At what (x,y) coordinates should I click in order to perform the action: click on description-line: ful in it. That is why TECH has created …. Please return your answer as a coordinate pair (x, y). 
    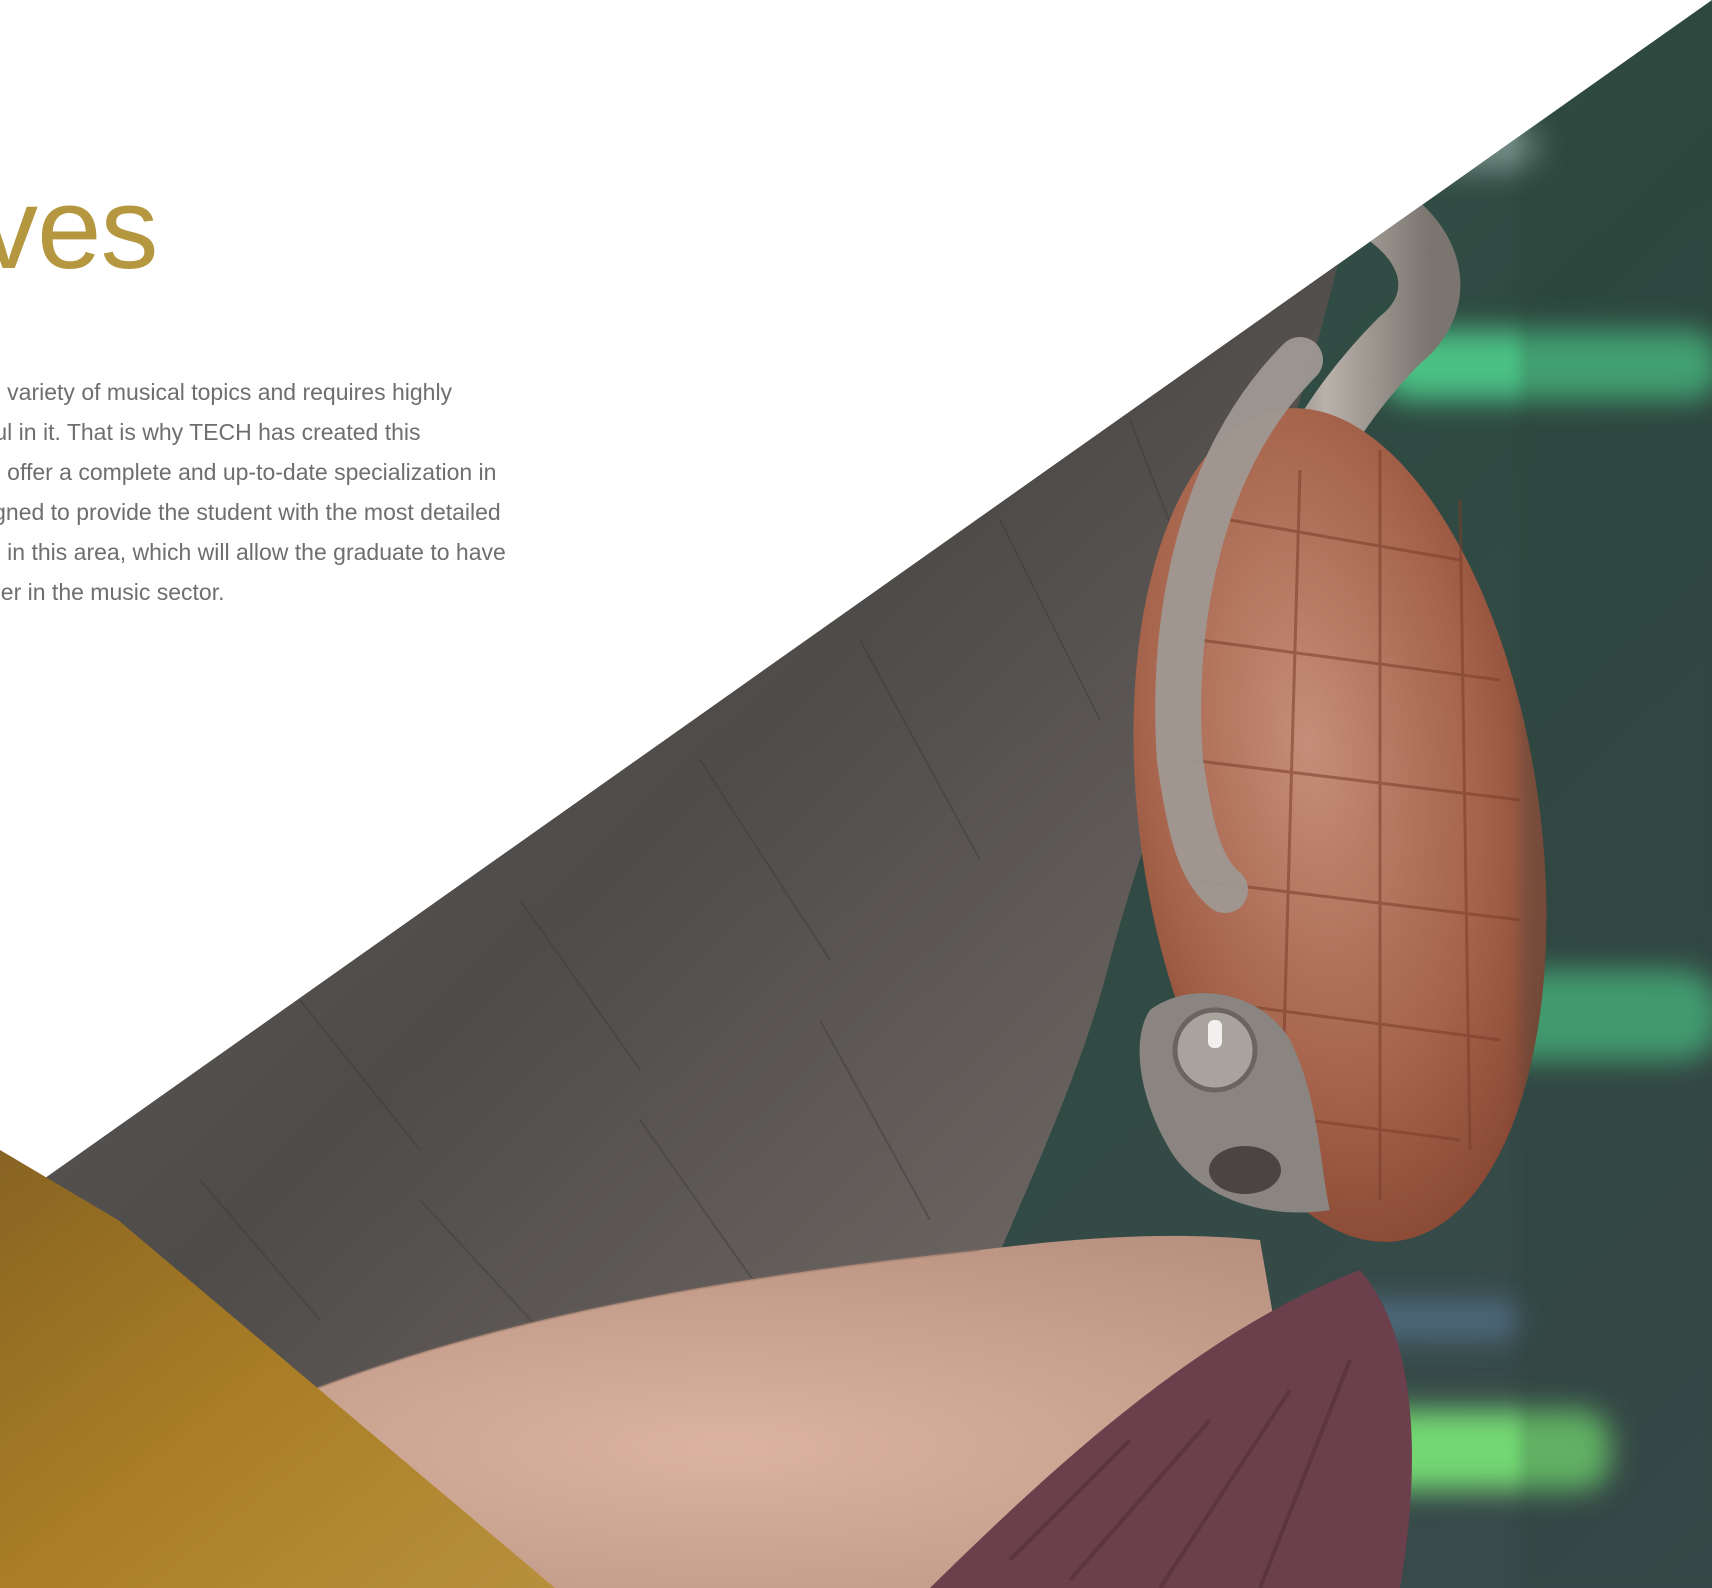
    Looking at the image, I should click on (210, 432).